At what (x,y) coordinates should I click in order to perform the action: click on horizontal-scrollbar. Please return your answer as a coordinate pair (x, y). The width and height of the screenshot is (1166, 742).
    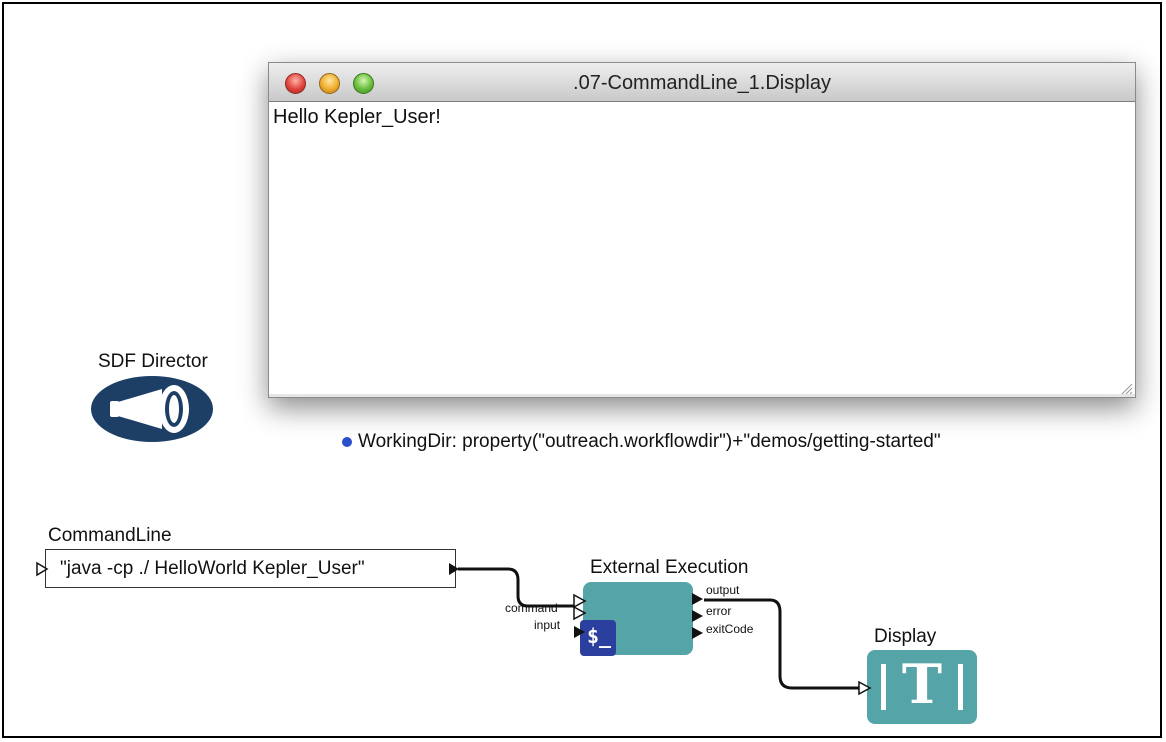
    Looking at the image, I should click on (702, 395).